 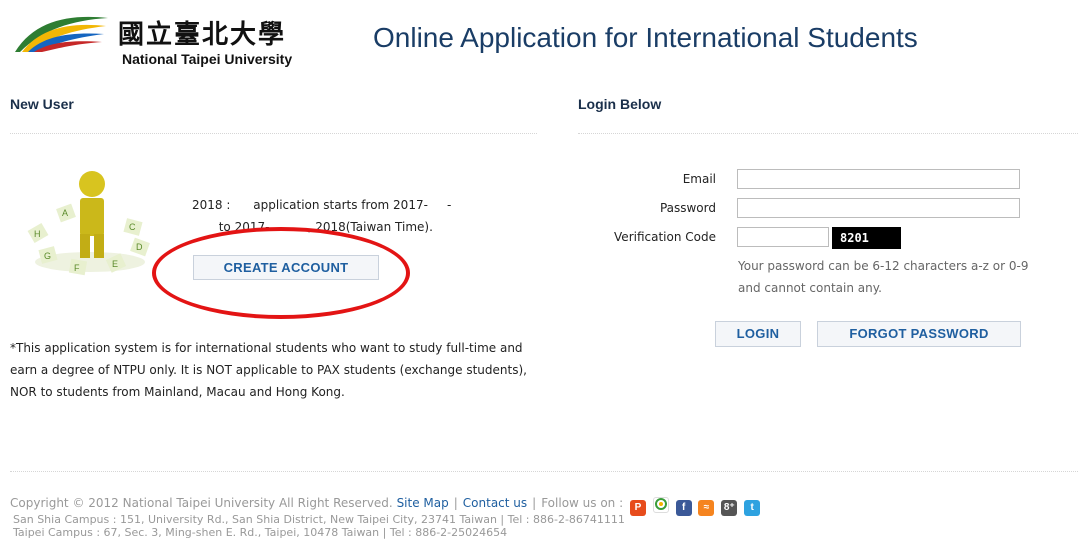 I want to click on svg-text: C, so click(x=132, y=227).